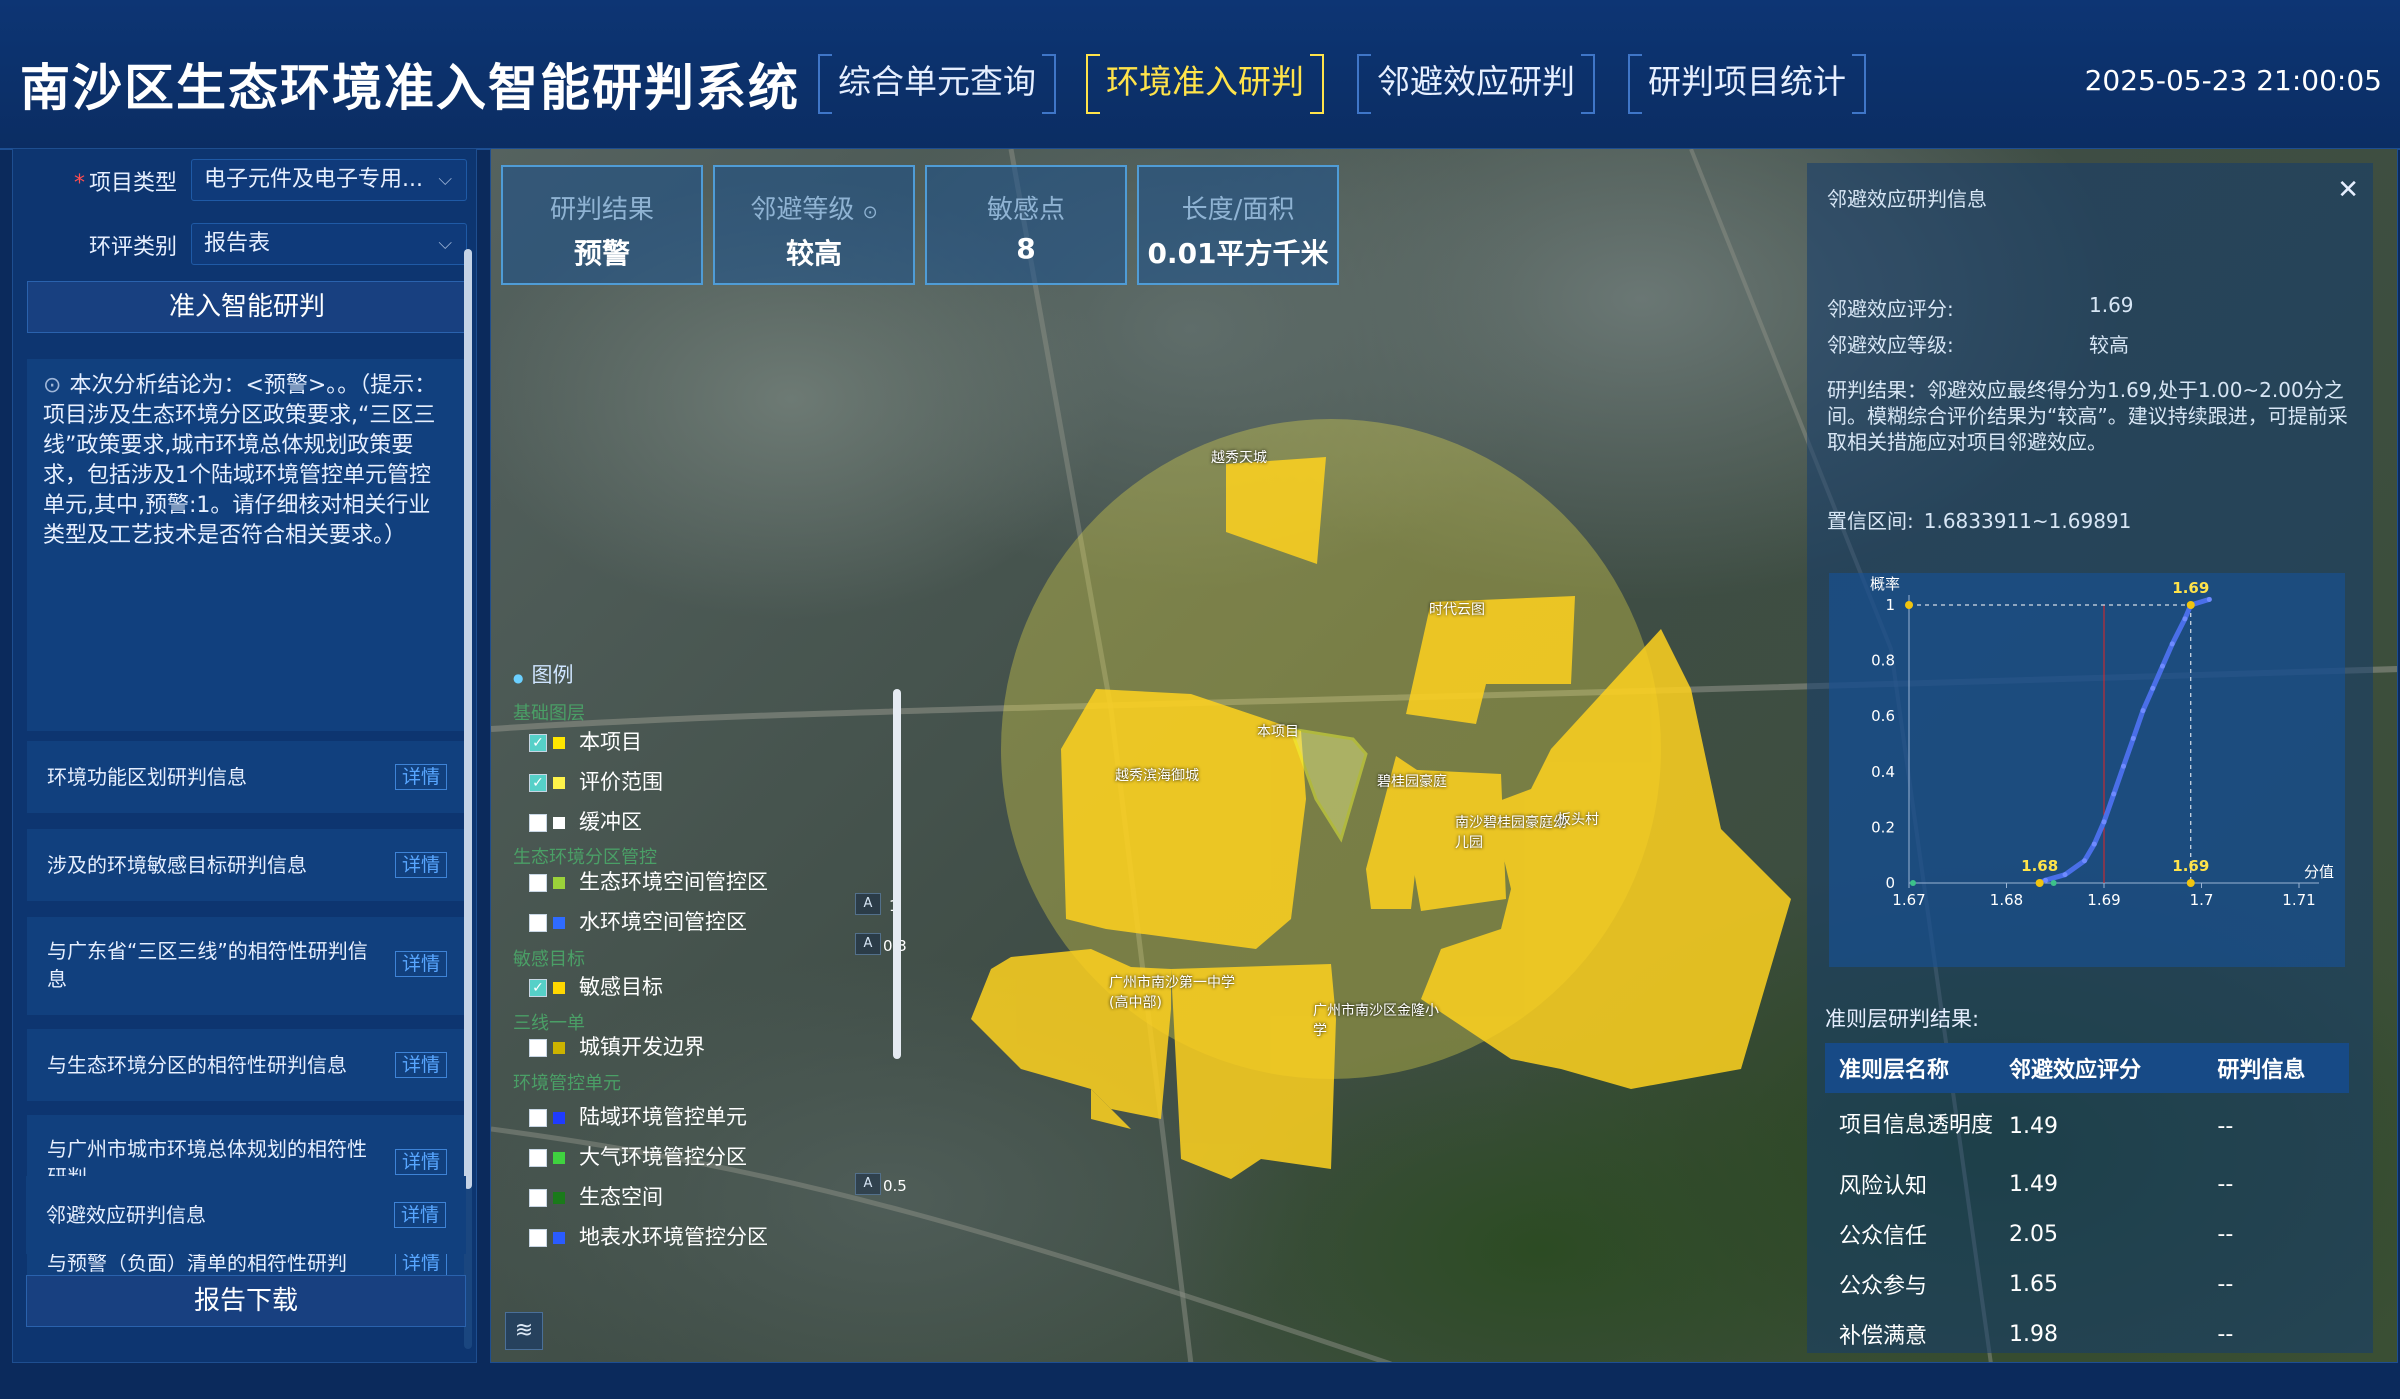  I want to click on nimby-level: 邻避效应等级: 较高, so click(1978, 345).